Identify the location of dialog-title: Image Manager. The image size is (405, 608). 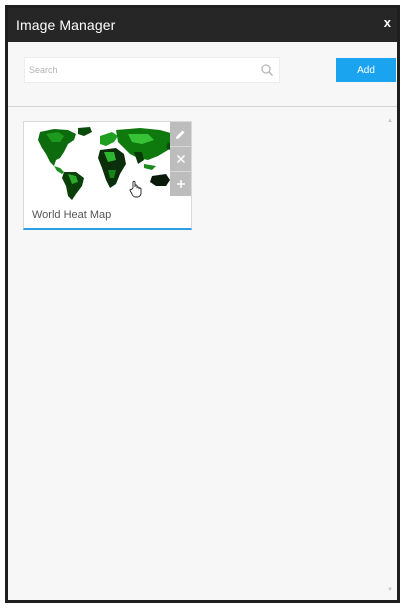
(66, 25).